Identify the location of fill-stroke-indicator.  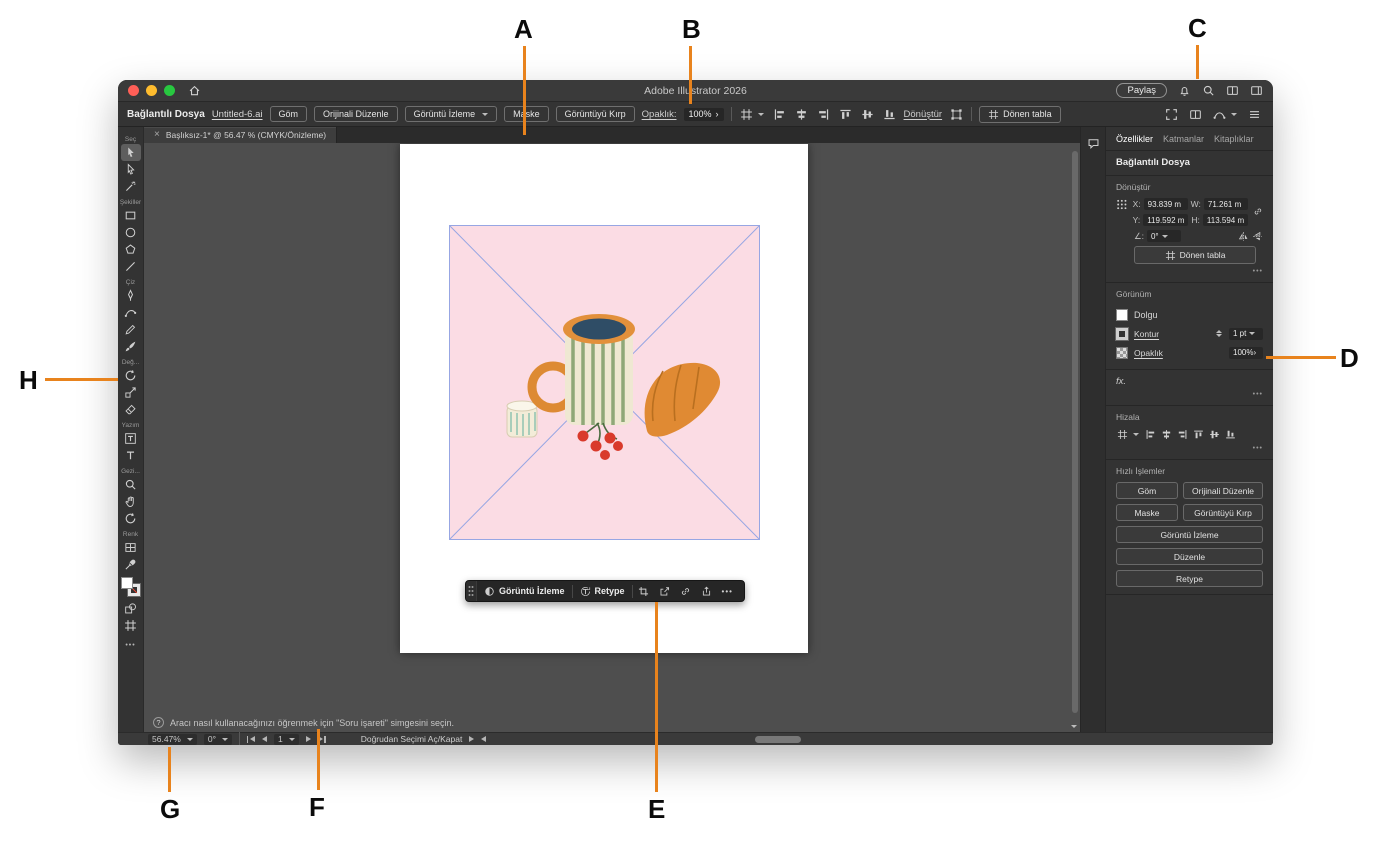
(130, 586).